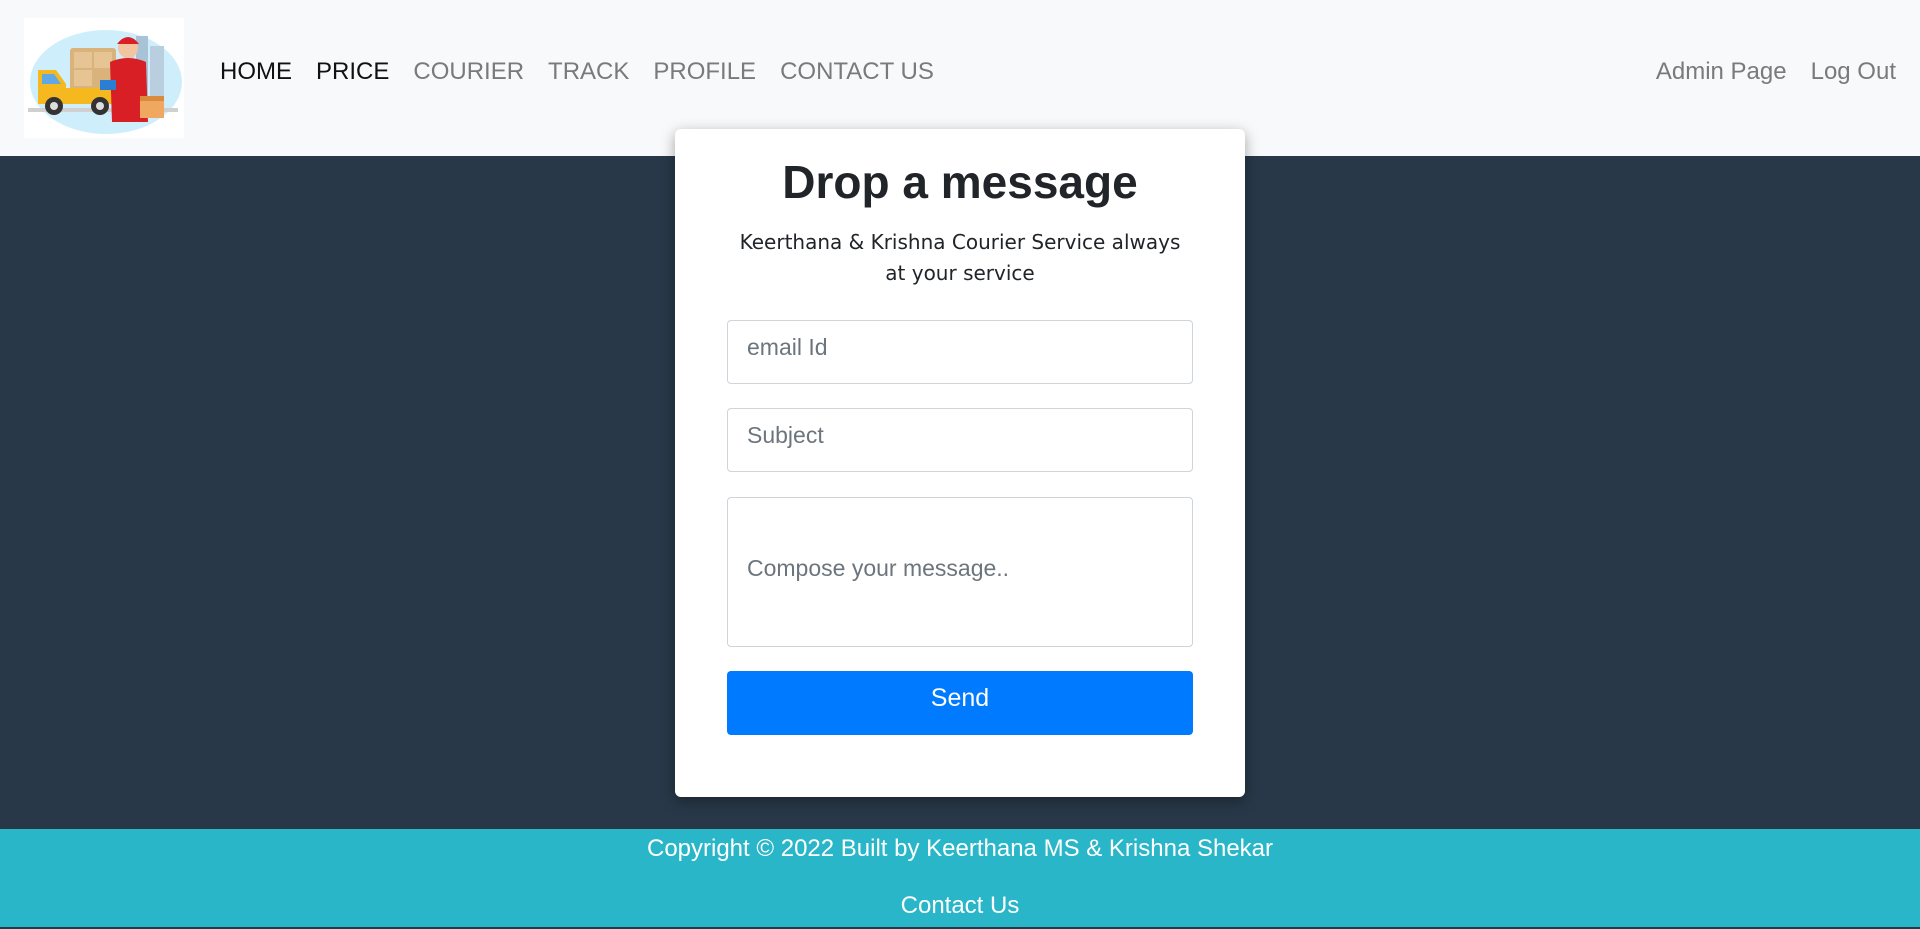 The width and height of the screenshot is (1920, 929). Describe the element at coordinates (105, 82) in the screenshot. I see `courier-logo-icon` at that location.